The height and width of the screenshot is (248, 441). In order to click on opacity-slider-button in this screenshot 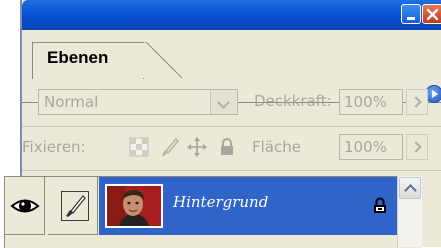, I will do `click(417, 102)`.